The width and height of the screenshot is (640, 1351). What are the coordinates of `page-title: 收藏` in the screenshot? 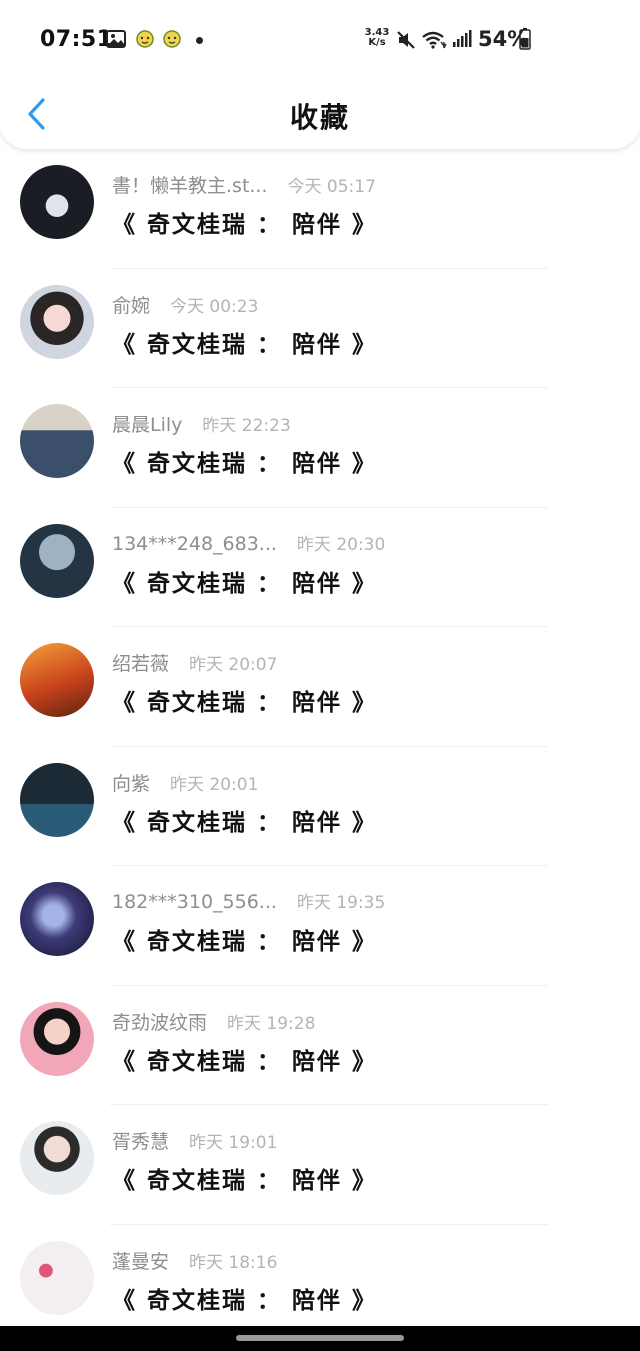 It's located at (319, 117).